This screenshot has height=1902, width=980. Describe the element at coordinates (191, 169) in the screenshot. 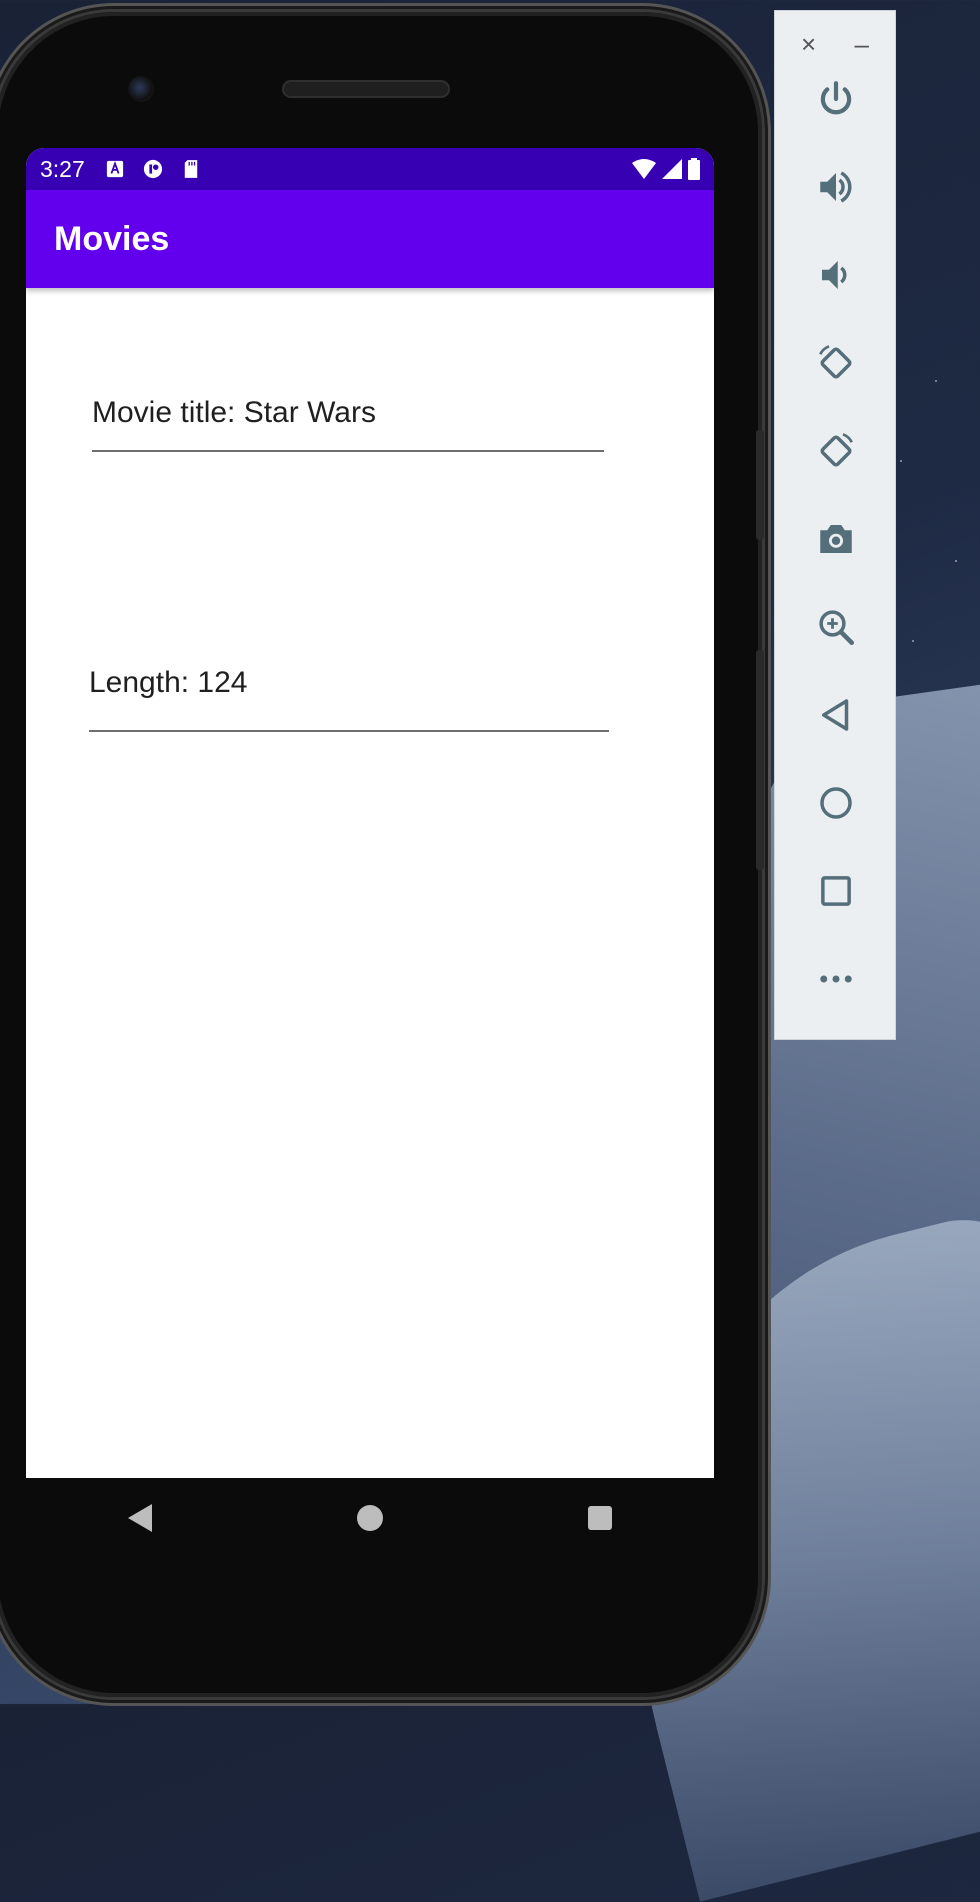

I see `sd-card-icon` at that location.